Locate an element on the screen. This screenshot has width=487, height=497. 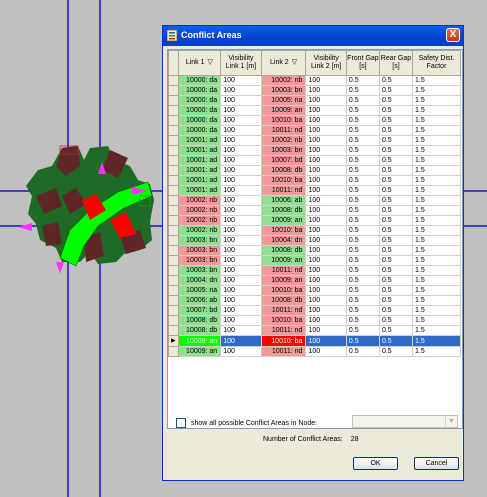
cell-link2: 10011: nd is located at coordinates (283, 130).